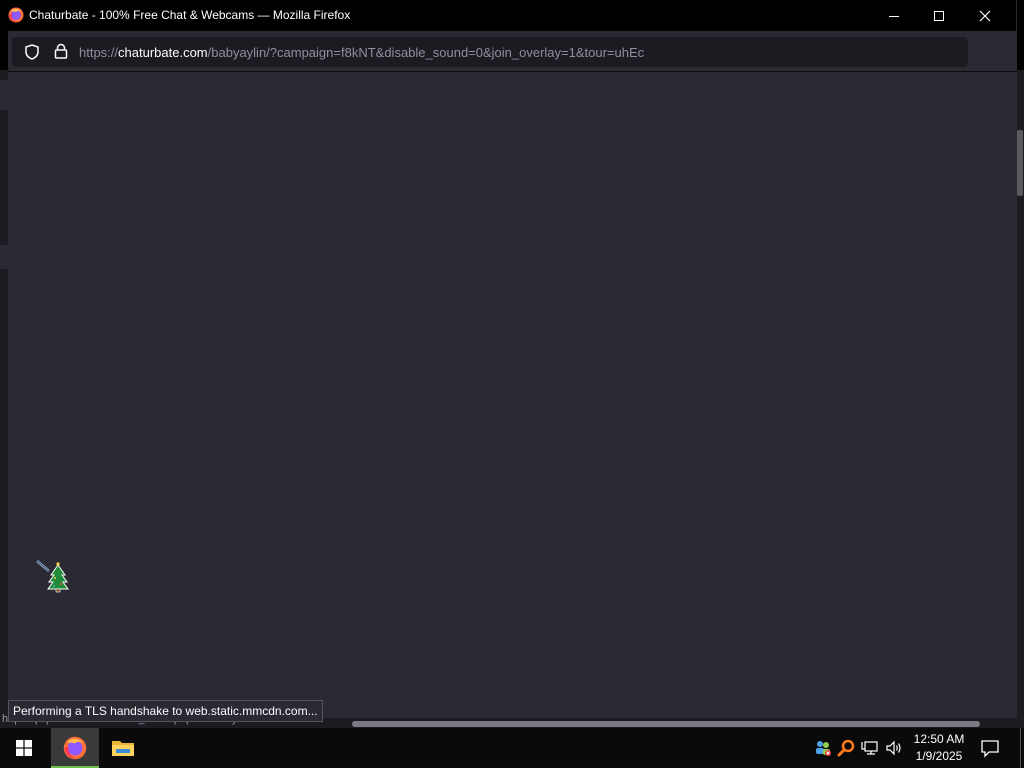  What do you see at coordinates (990, 748) in the screenshot?
I see `action-center-icon` at bounding box center [990, 748].